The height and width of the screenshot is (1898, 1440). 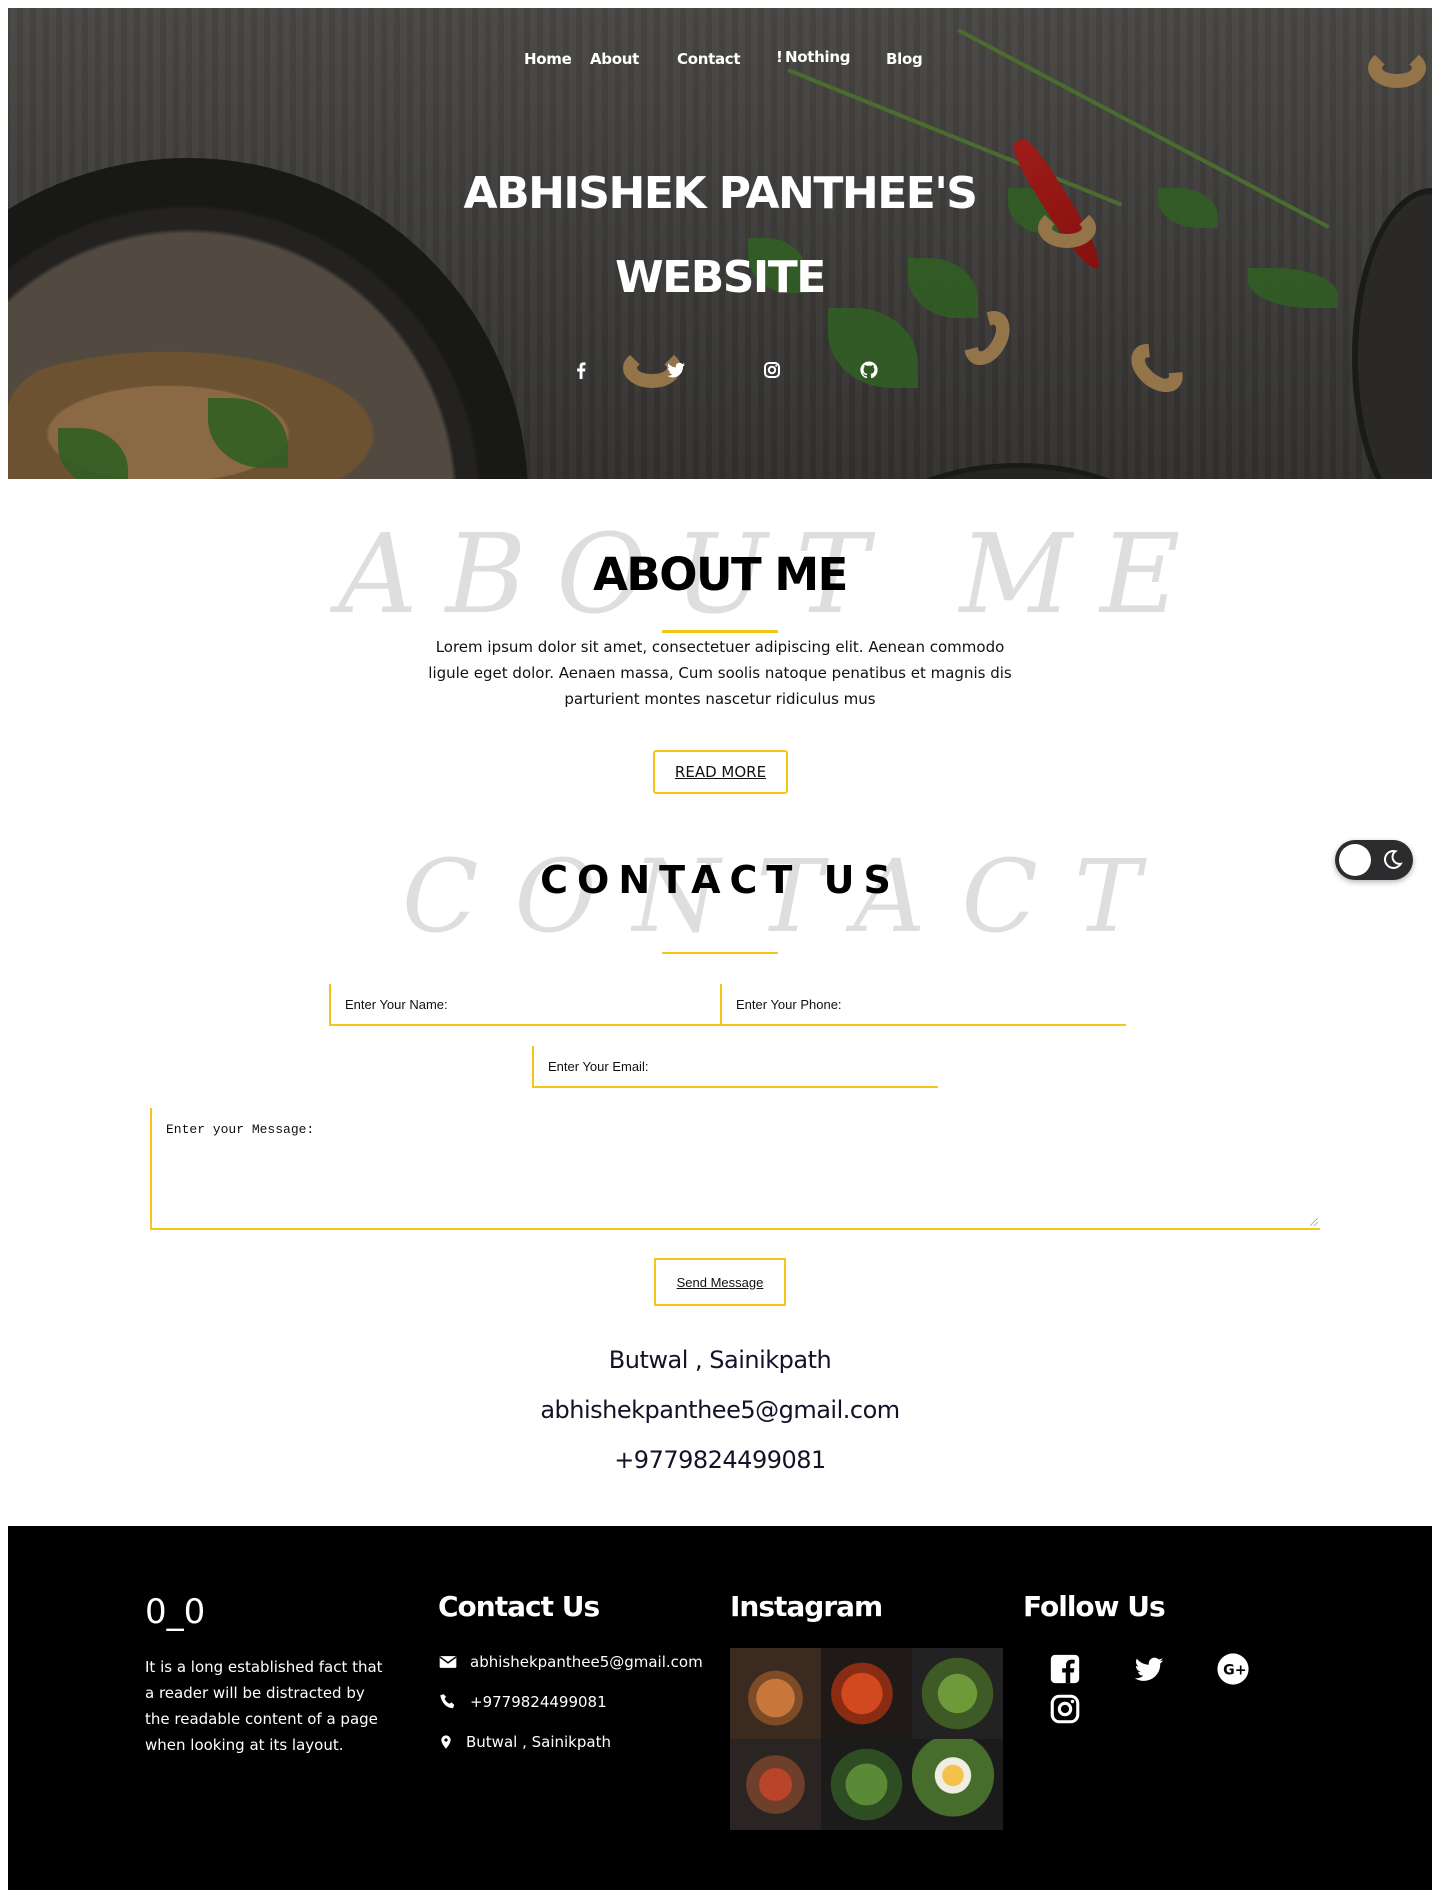 I want to click on main-nav: Home About Contact ! Nothing Blog, so click(x=720, y=60).